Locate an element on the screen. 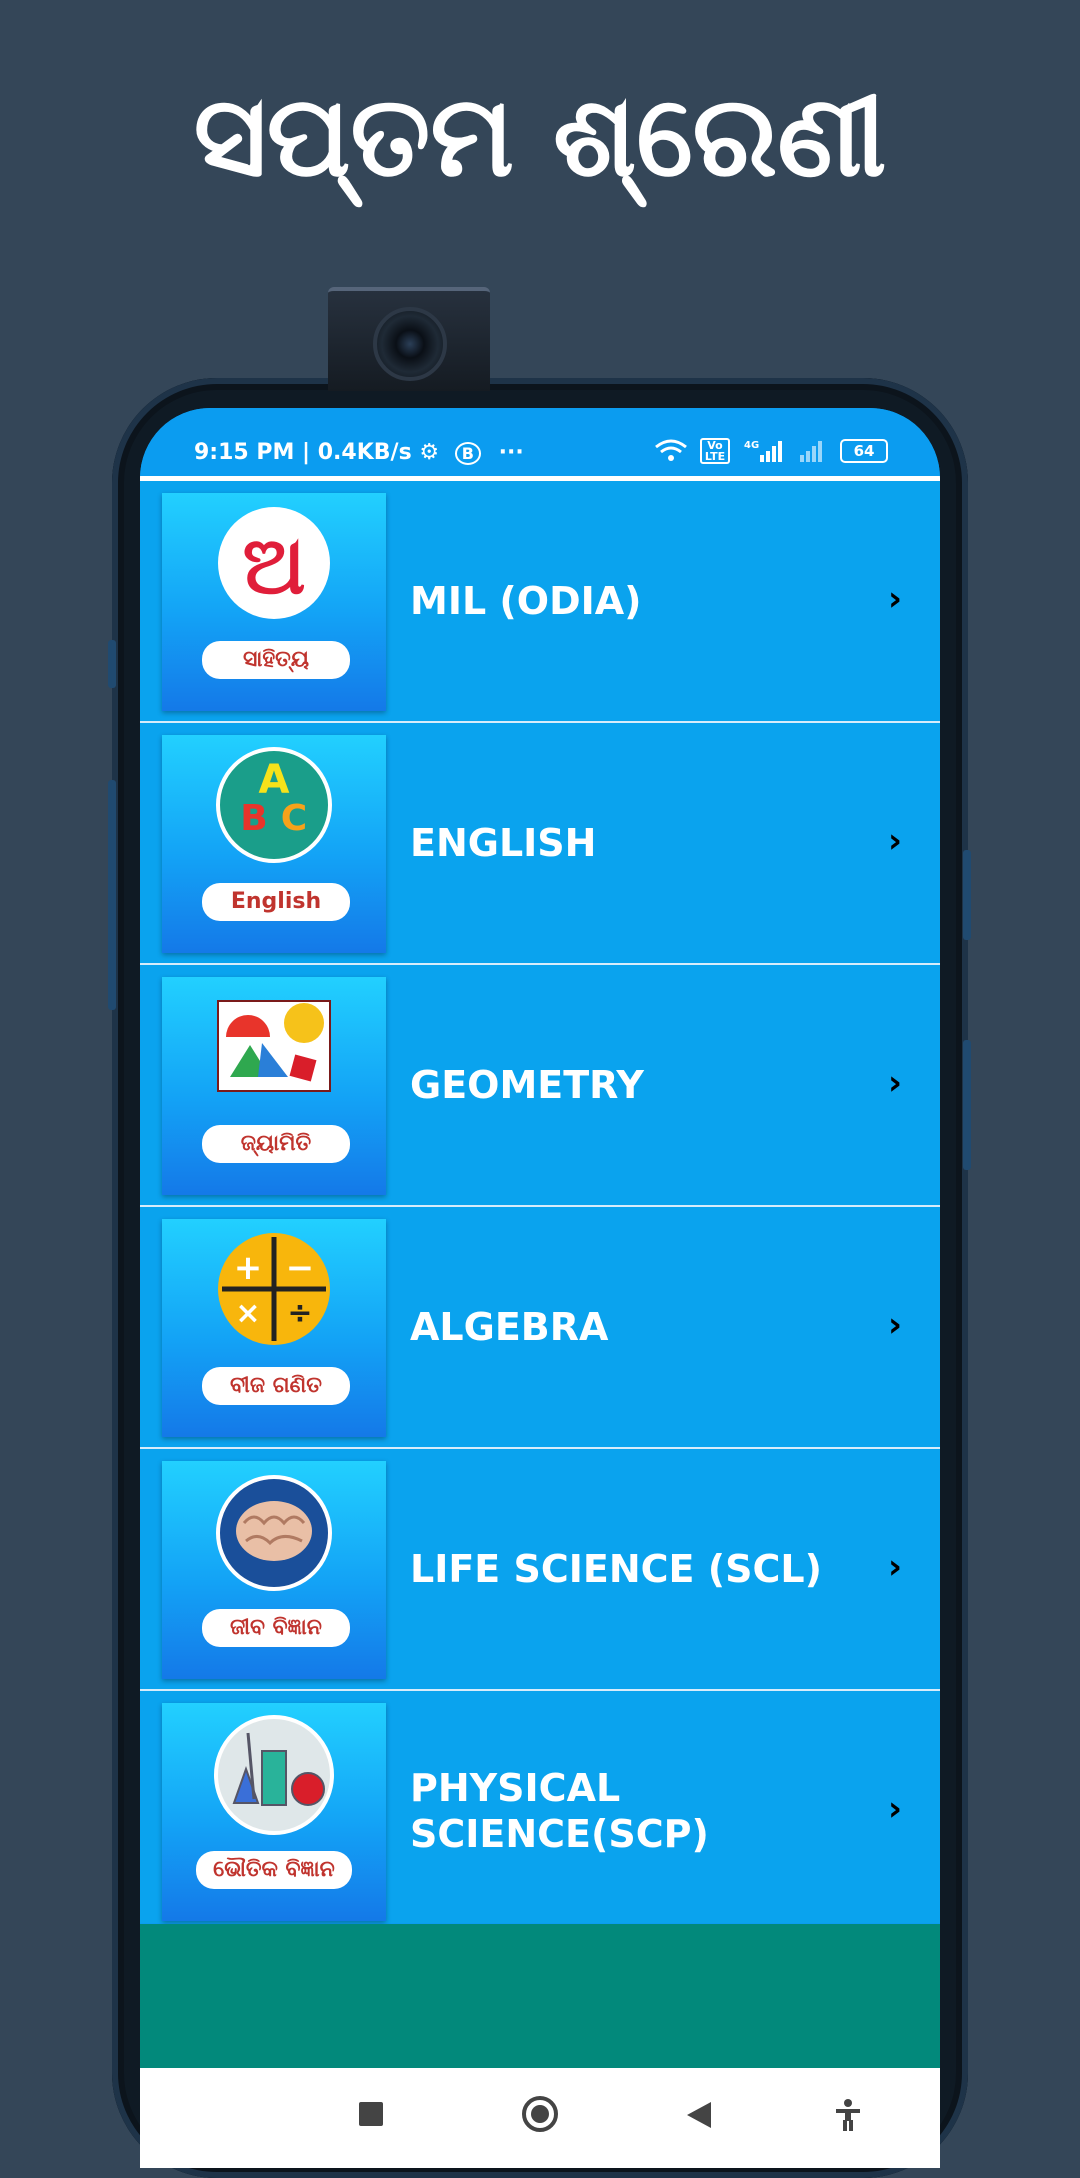  thumbnail-label: ଜ୍ୟାମିତି is located at coordinates (276, 1144).